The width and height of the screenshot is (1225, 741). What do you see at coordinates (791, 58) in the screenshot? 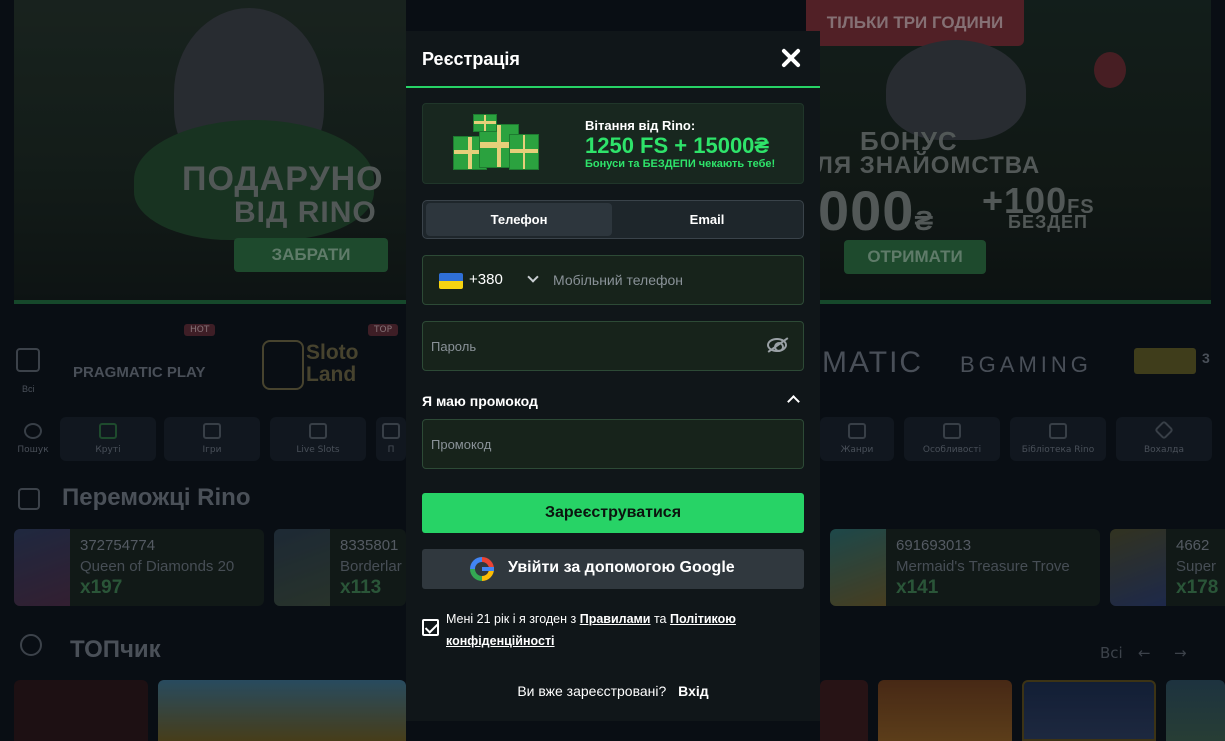
I see `close-icon` at bounding box center [791, 58].